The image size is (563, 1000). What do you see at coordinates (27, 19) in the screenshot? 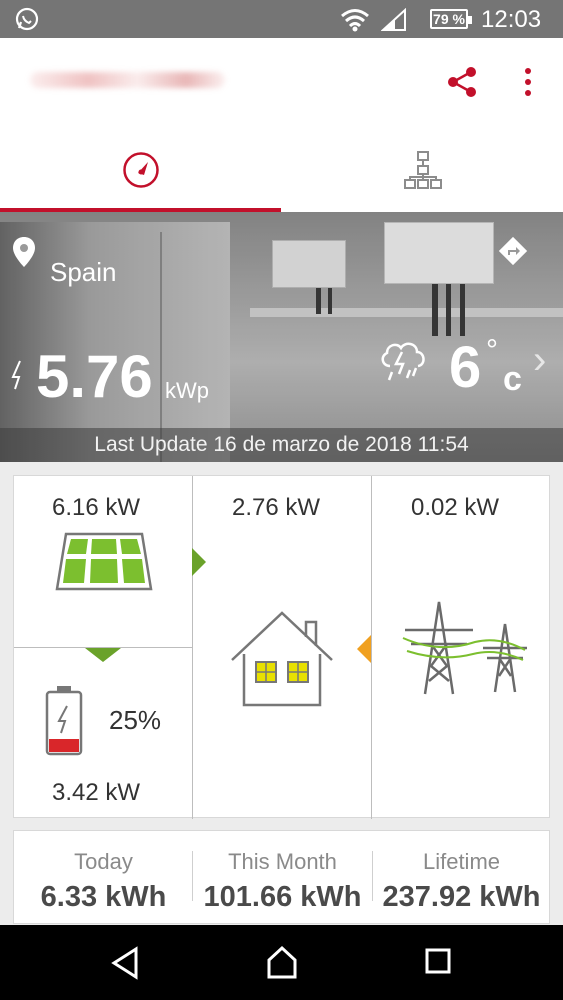
I see `whatsapp-icon` at bounding box center [27, 19].